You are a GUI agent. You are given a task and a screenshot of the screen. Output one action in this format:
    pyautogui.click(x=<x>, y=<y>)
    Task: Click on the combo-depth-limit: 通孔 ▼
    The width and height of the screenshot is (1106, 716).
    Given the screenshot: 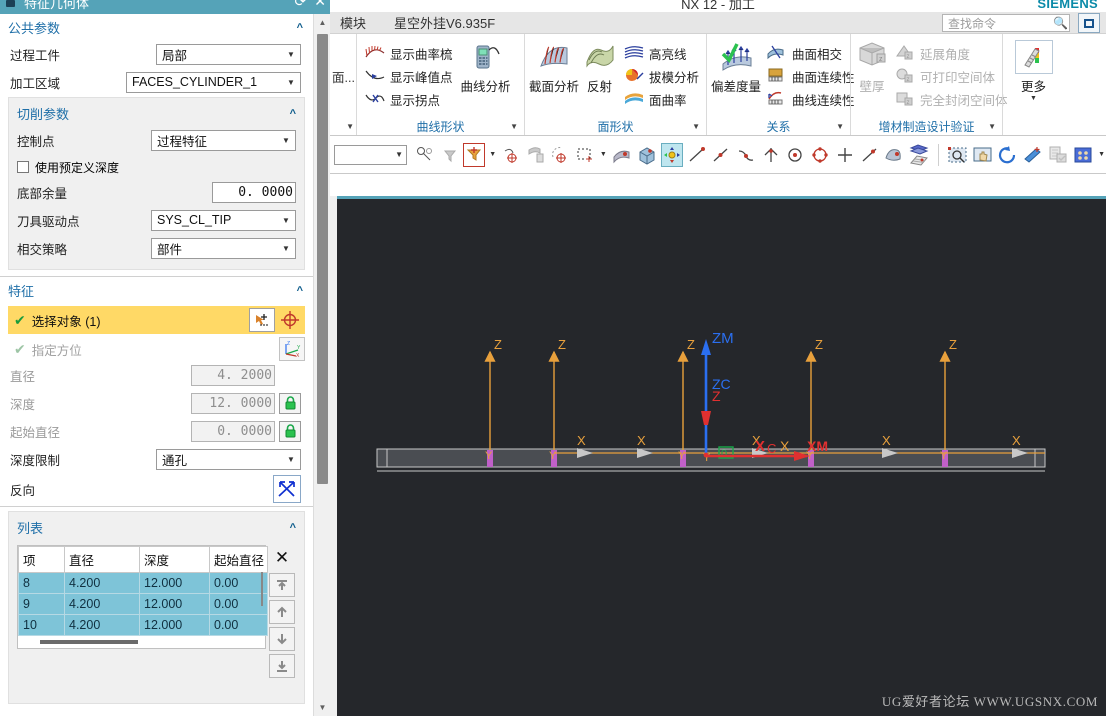 What is the action you would take?
    pyautogui.click(x=228, y=459)
    